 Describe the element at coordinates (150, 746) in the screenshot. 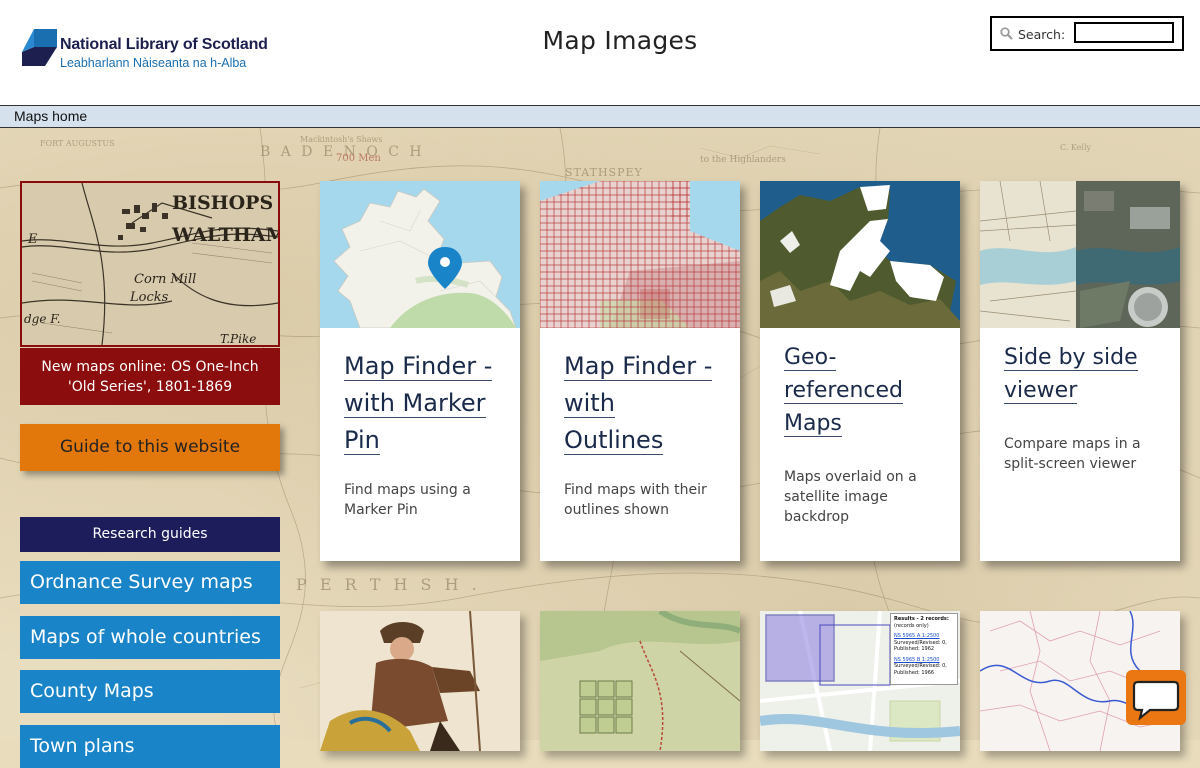

I see `research-guide-town-plans: Town plans` at that location.